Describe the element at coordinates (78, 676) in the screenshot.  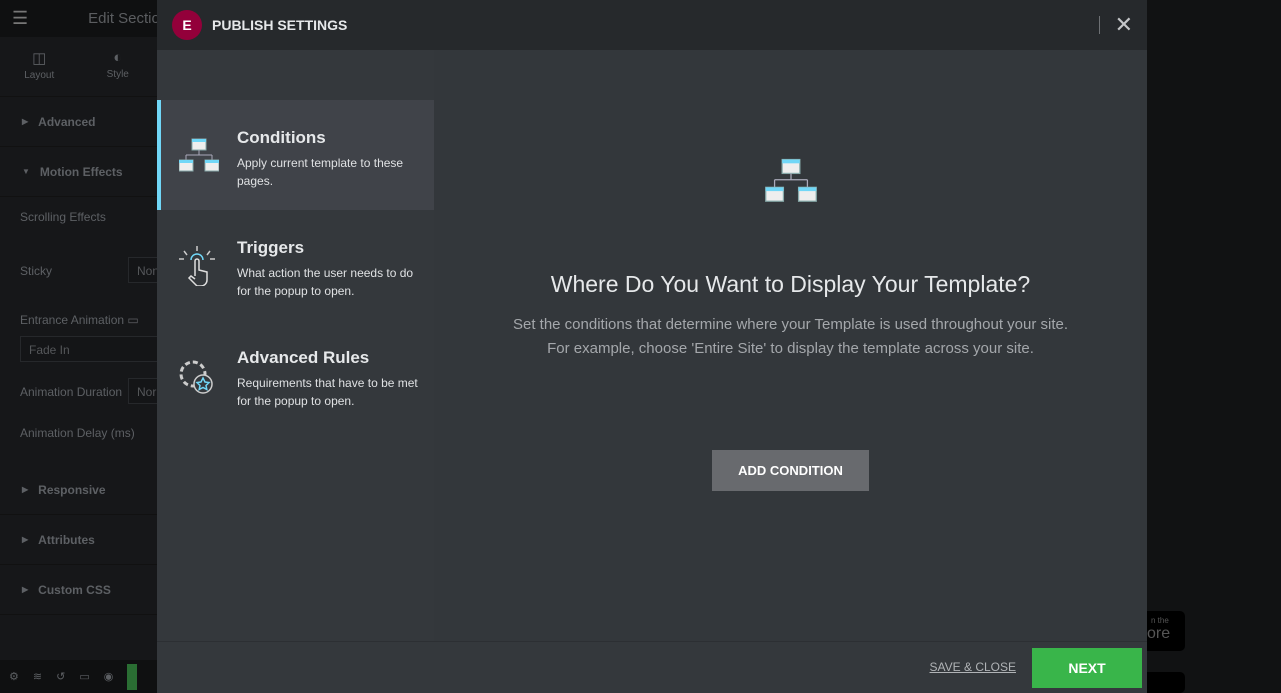
I see `editor-footer: ⚙ ≋ ↺ ▭ ◉` at that location.